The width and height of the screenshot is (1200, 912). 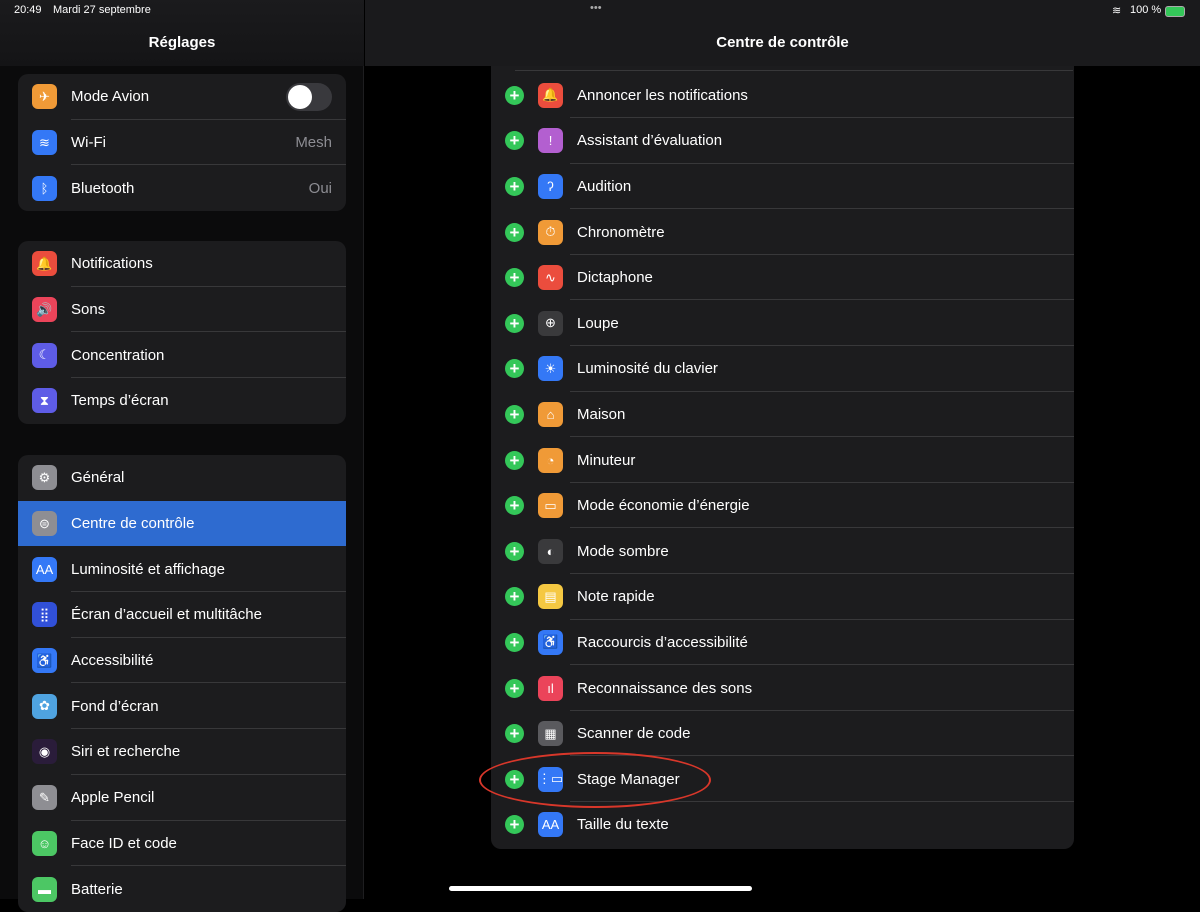 I want to click on control-item-label: Mode sombre, so click(x=623, y=551).